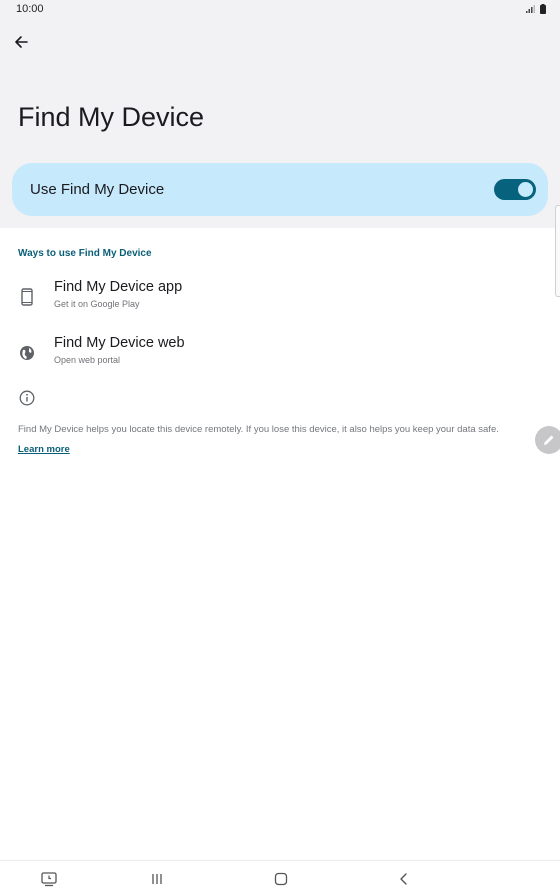 Image resolution: width=560 pixels, height=896 pixels. I want to click on status-icons, so click(536, 9).